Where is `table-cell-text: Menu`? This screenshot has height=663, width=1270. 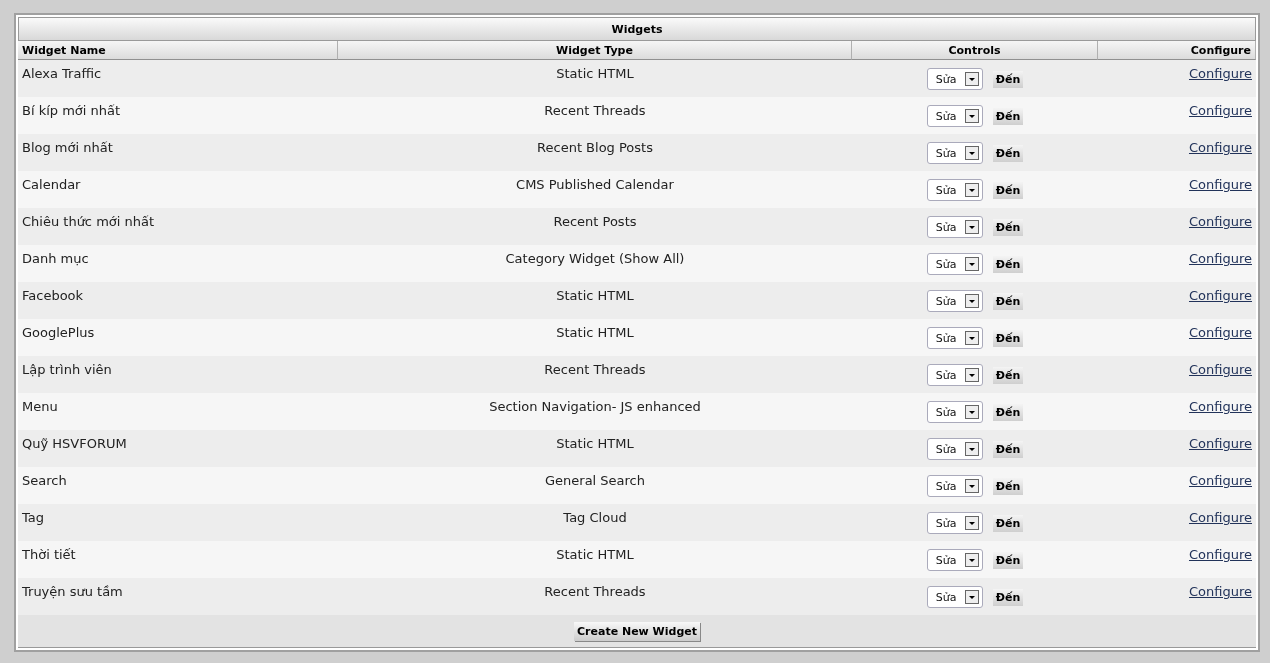
table-cell-text: Menu is located at coordinates (40, 407).